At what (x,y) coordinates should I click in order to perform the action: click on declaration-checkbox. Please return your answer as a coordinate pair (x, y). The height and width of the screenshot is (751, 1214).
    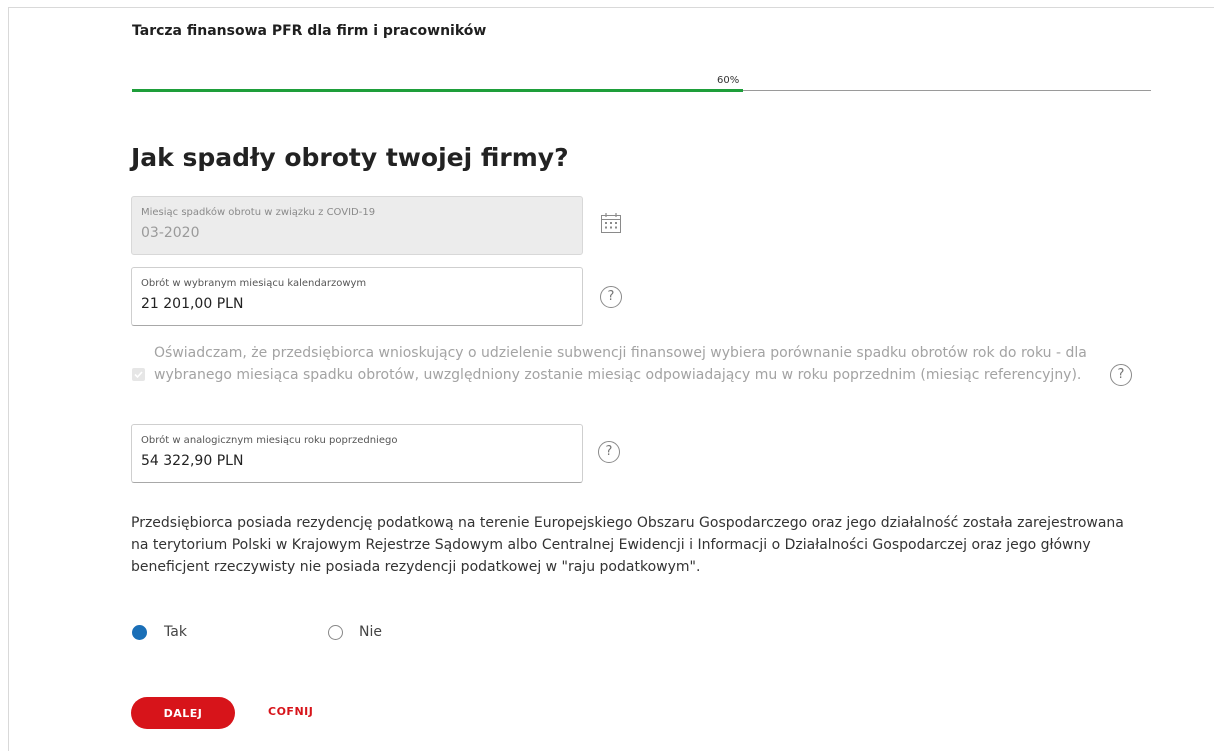
    Looking at the image, I should click on (138, 374).